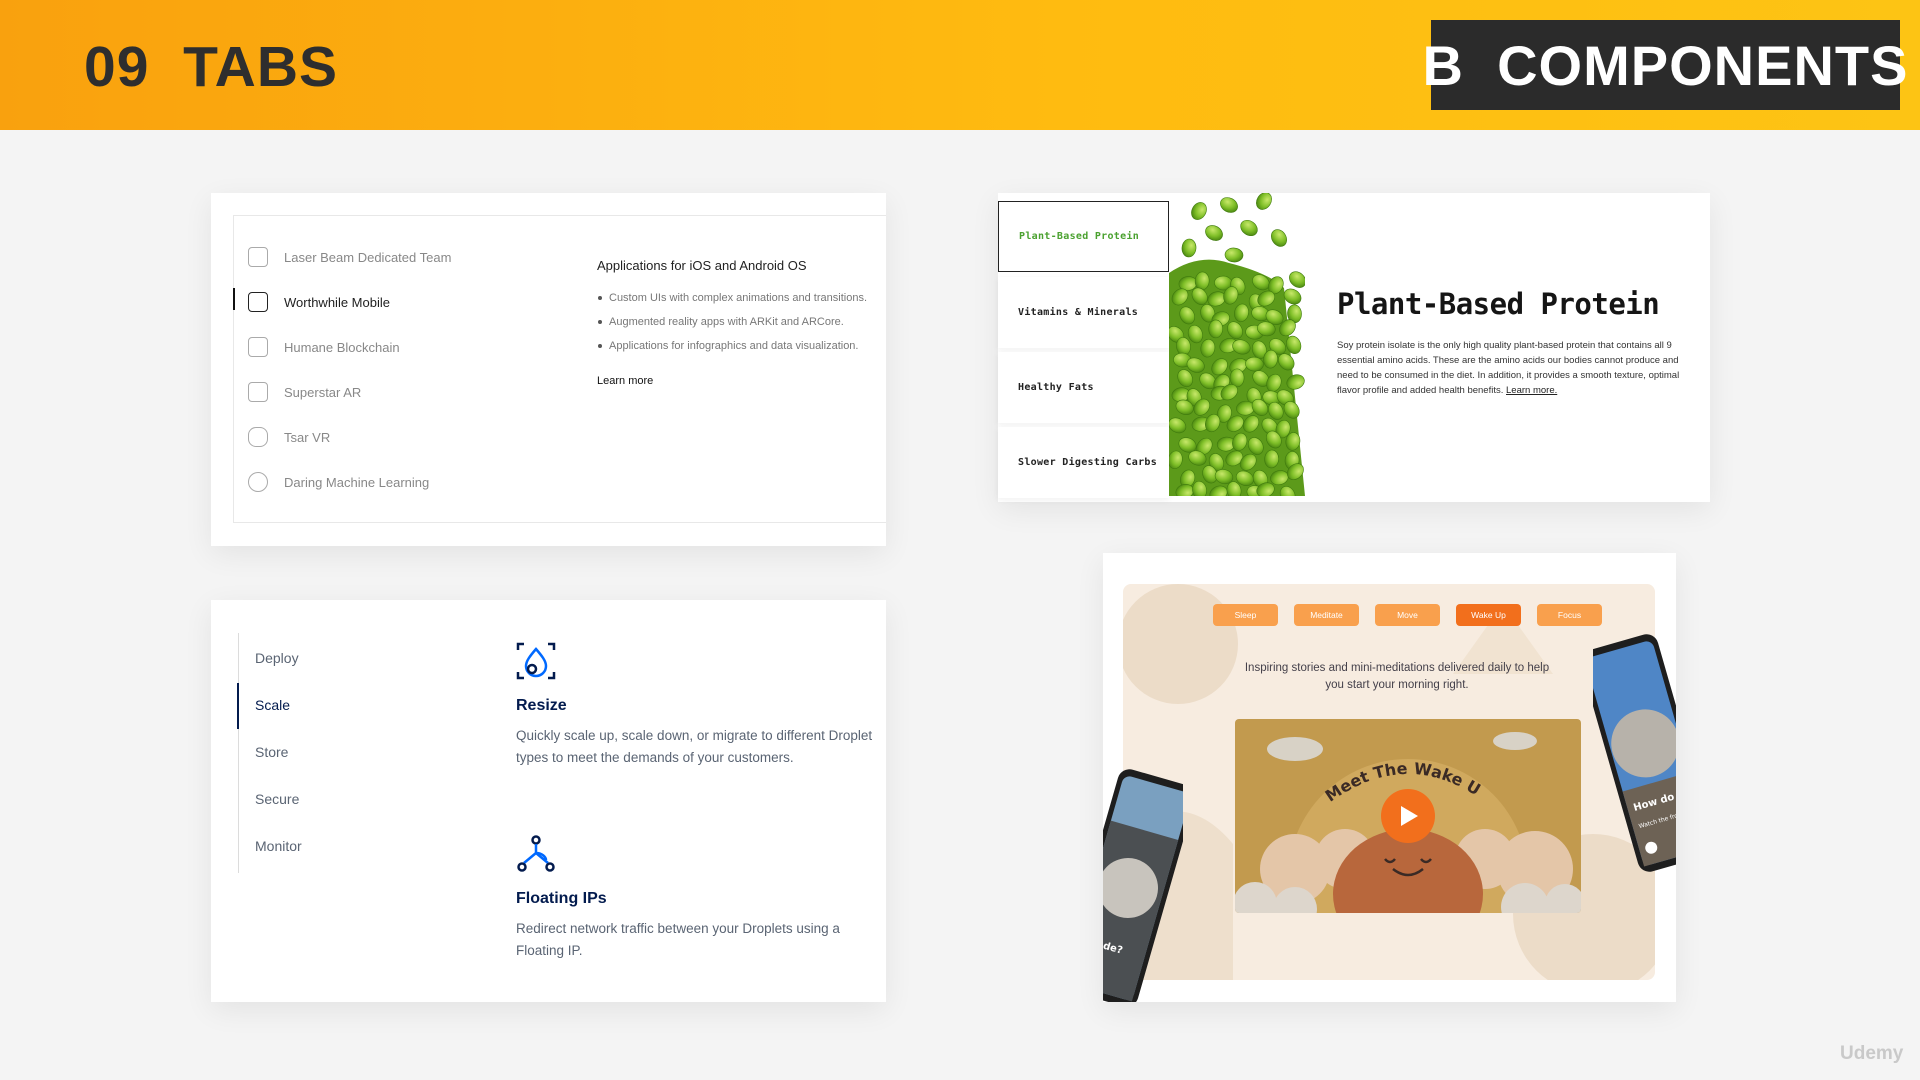  Describe the element at coordinates (277, 799) in the screenshot. I see `tab-secure: Secure` at that location.